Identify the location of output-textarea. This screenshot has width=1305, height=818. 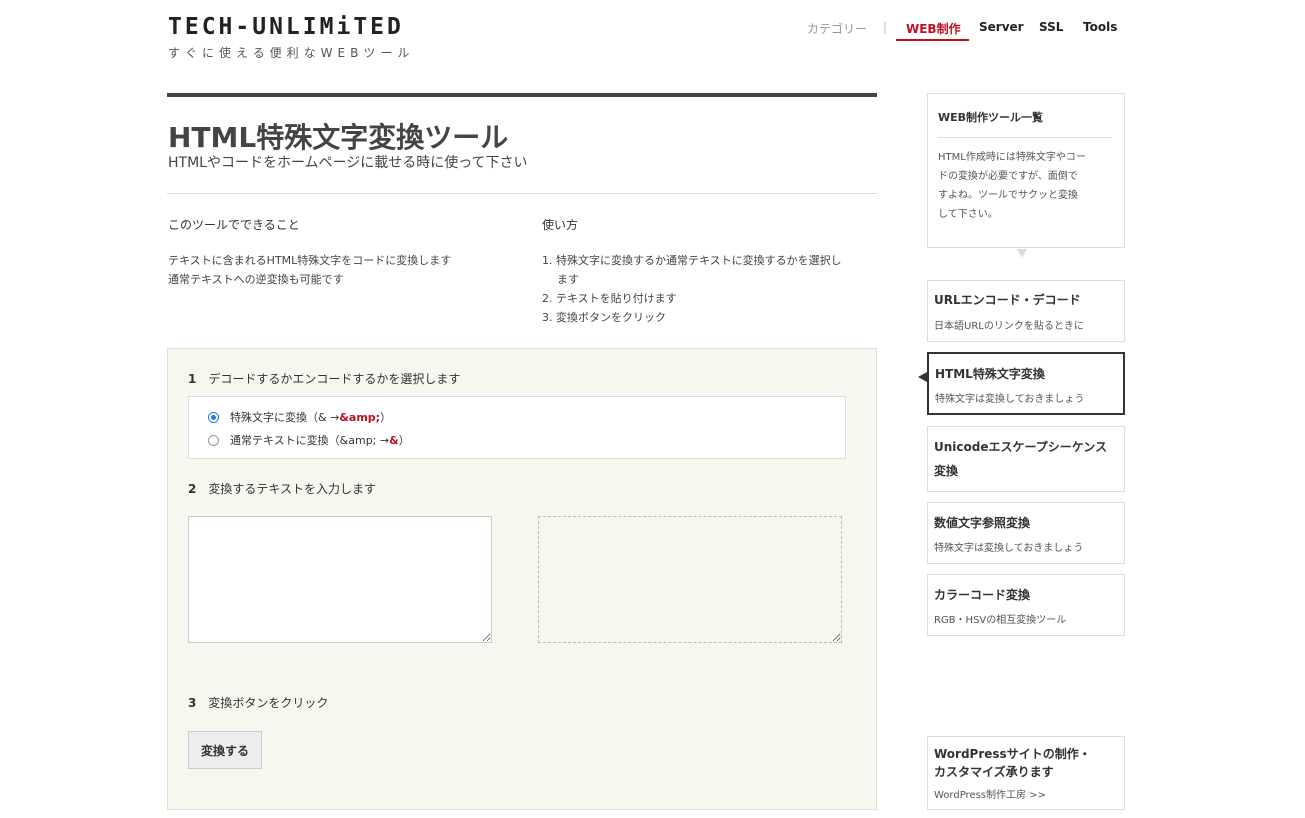
(690, 579).